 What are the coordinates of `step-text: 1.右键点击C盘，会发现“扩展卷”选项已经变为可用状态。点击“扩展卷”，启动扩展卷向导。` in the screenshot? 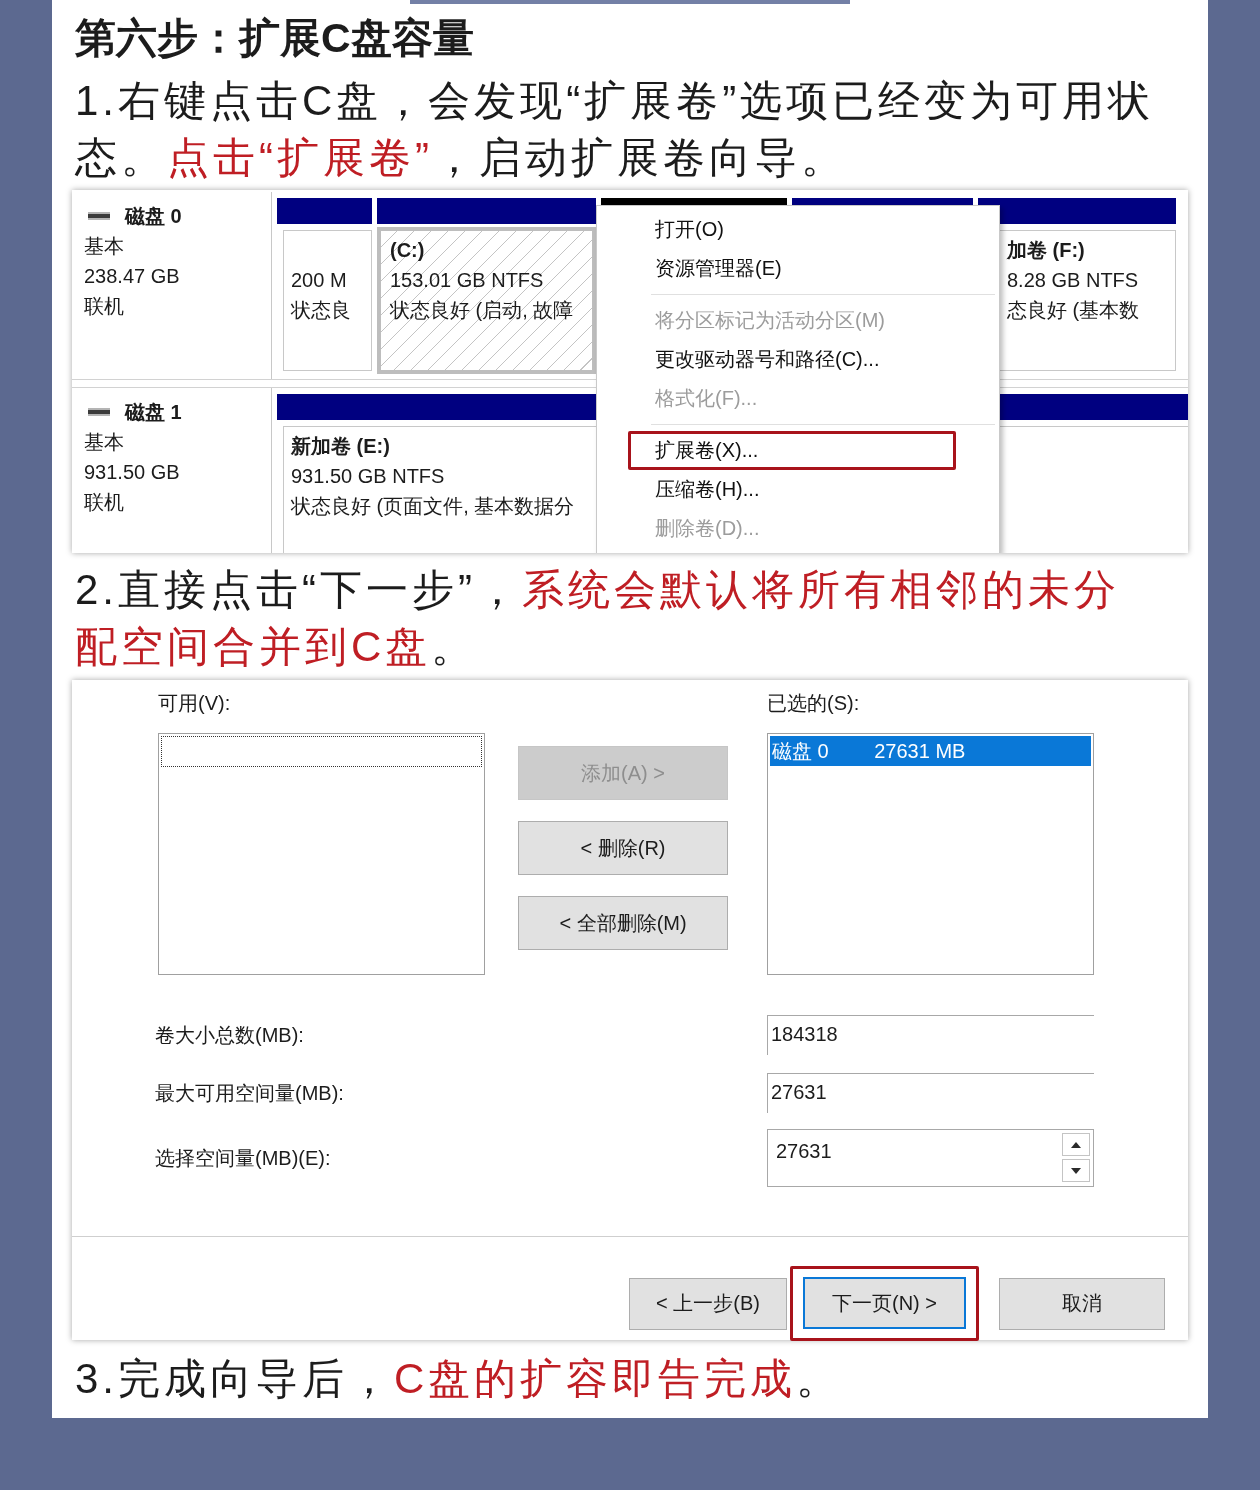 It's located at (615, 129).